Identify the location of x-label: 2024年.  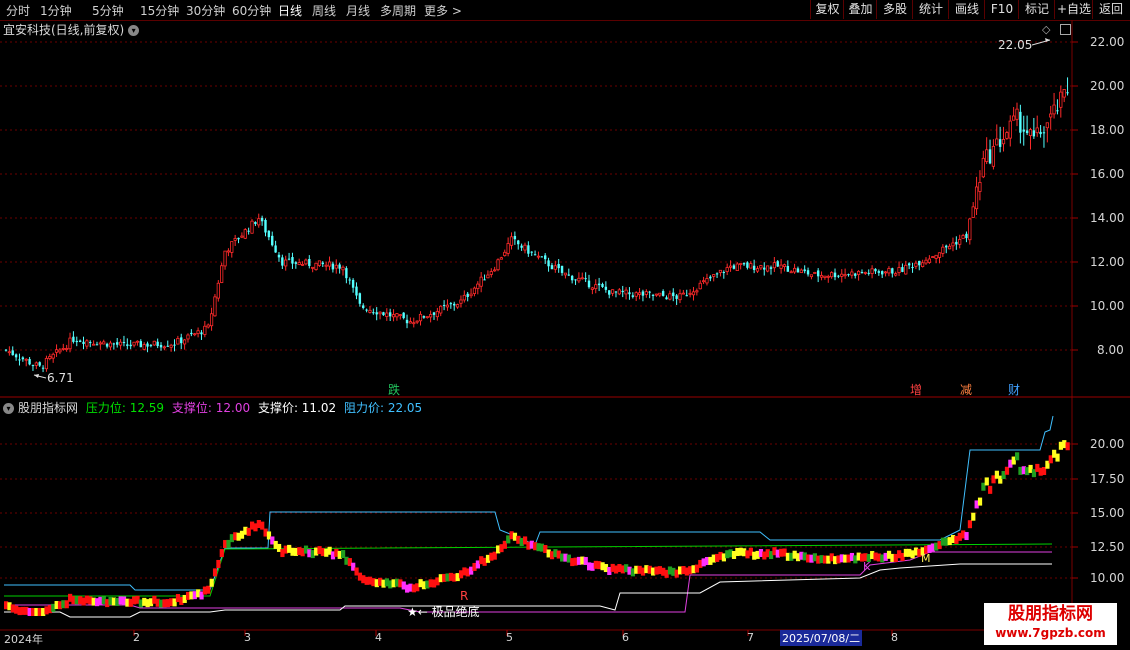
(23, 639).